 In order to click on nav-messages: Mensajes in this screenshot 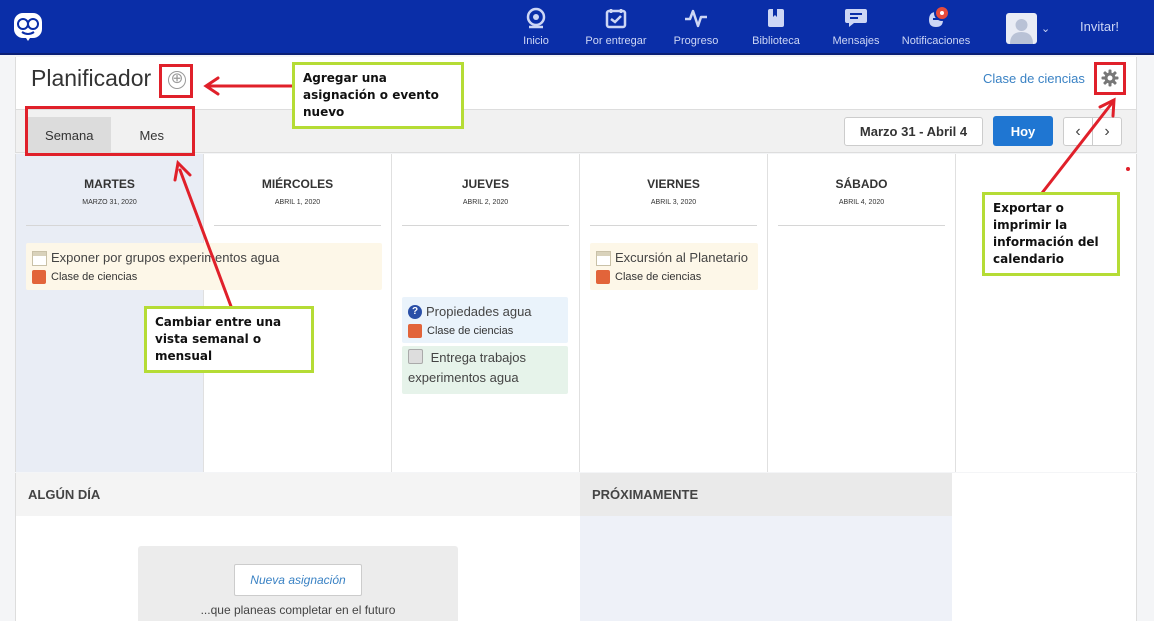, I will do `click(856, 29)`.